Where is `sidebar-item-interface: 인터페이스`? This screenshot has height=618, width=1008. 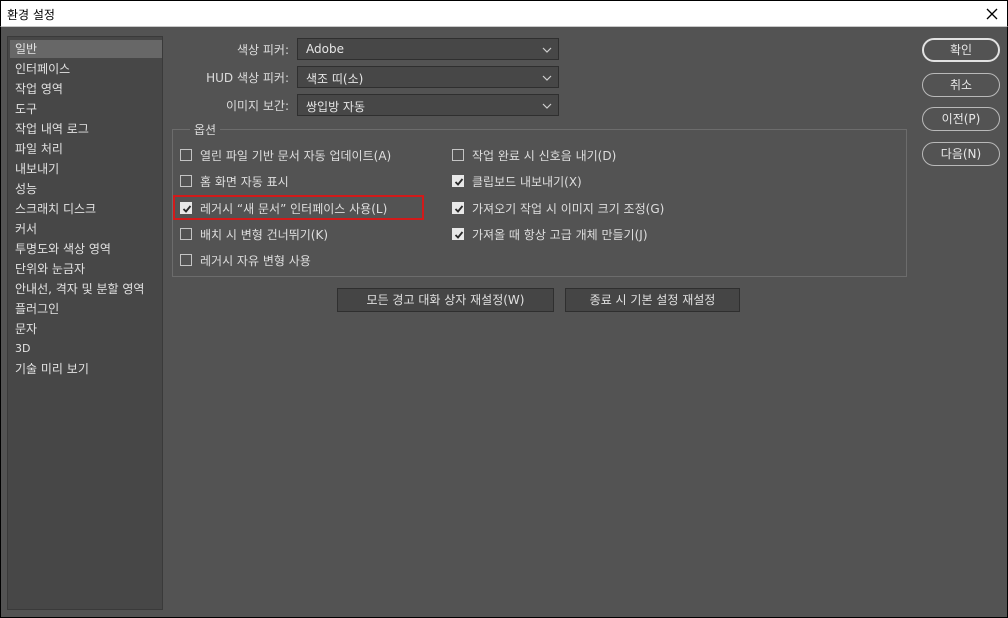
sidebar-item-interface: 인터페이스 is located at coordinates (87, 69).